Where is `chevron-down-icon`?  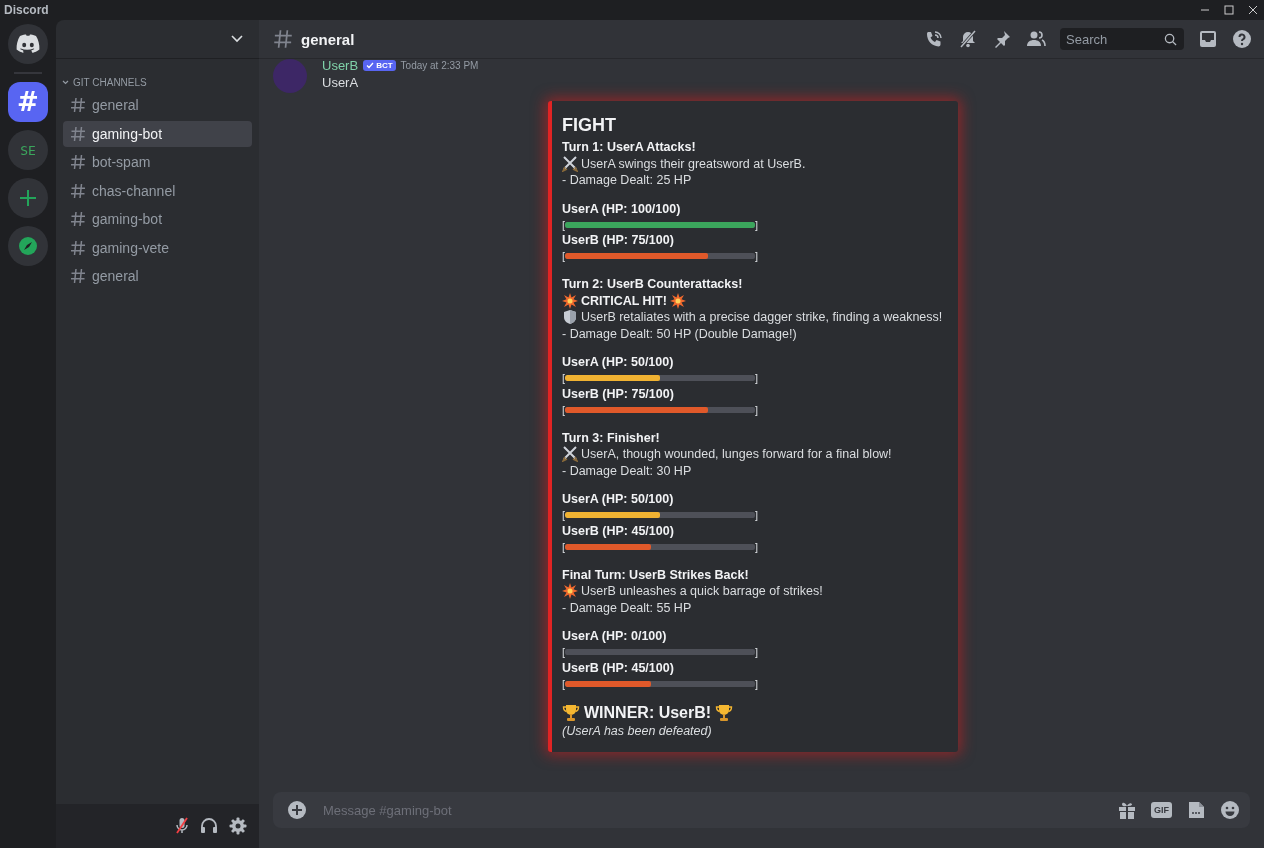 chevron-down-icon is located at coordinates (237, 39).